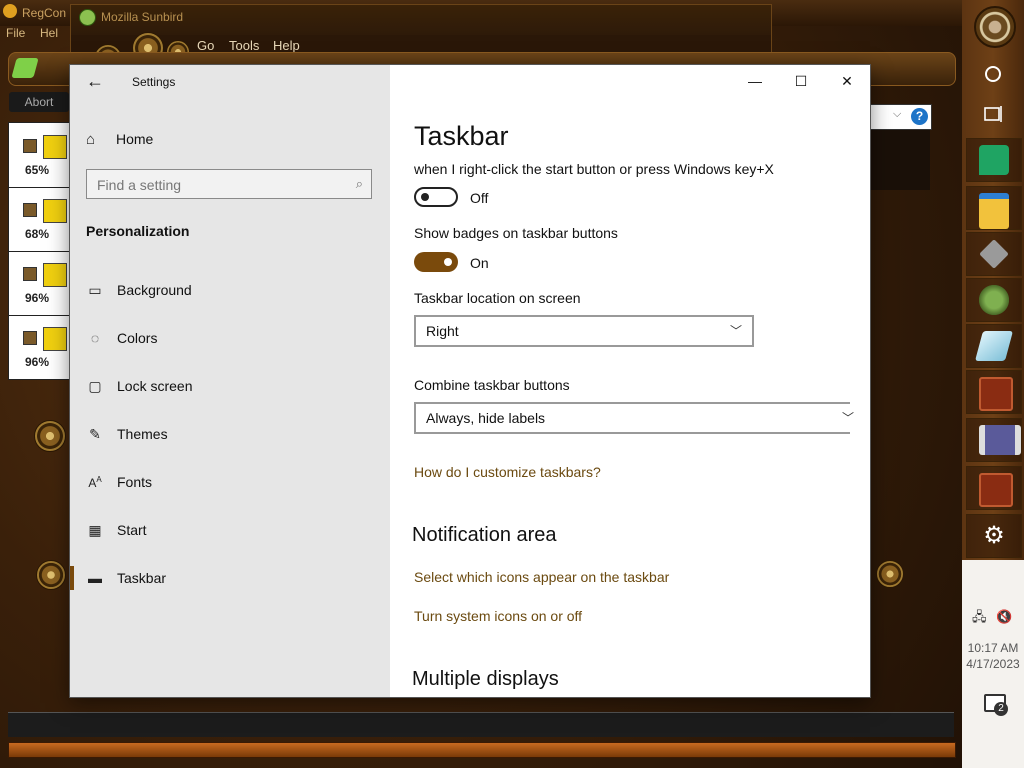  What do you see at coordinates (95, 482) in the screenshot?
I see `fonts-icon: AA` at bounding box center [95, 482].